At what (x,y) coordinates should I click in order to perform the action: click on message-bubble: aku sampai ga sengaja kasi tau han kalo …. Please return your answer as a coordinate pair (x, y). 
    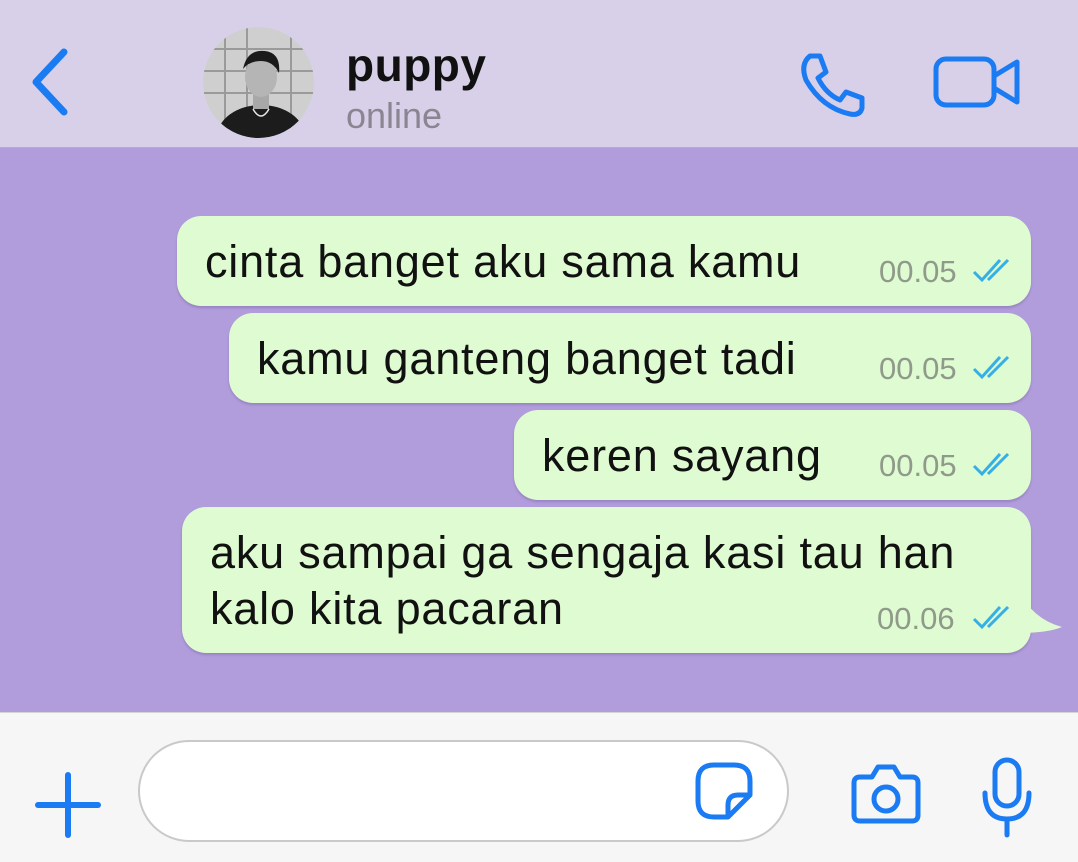
    Looking at the image, I should click on (606, 580).